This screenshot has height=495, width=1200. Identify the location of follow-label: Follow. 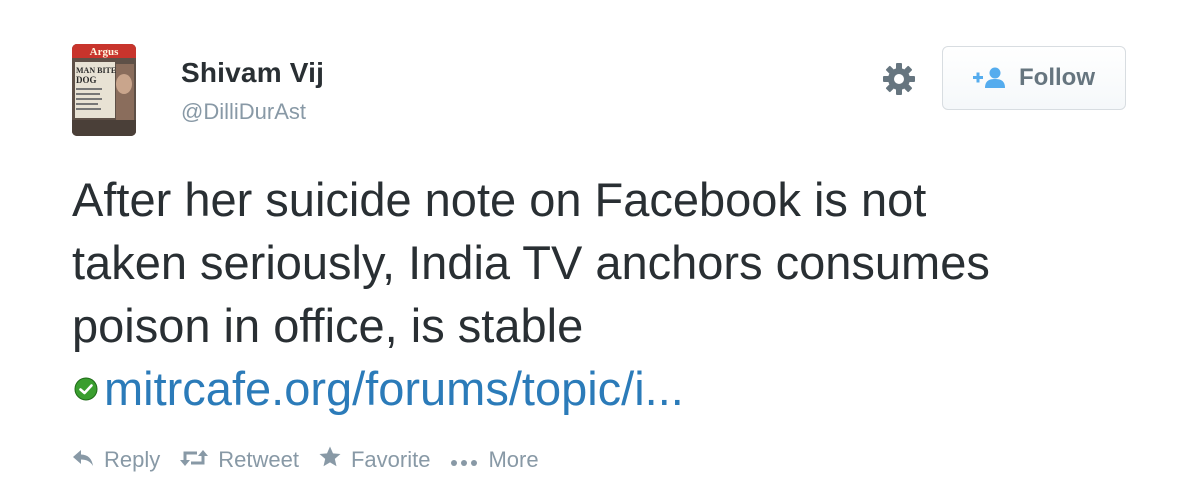
(1057, 77).